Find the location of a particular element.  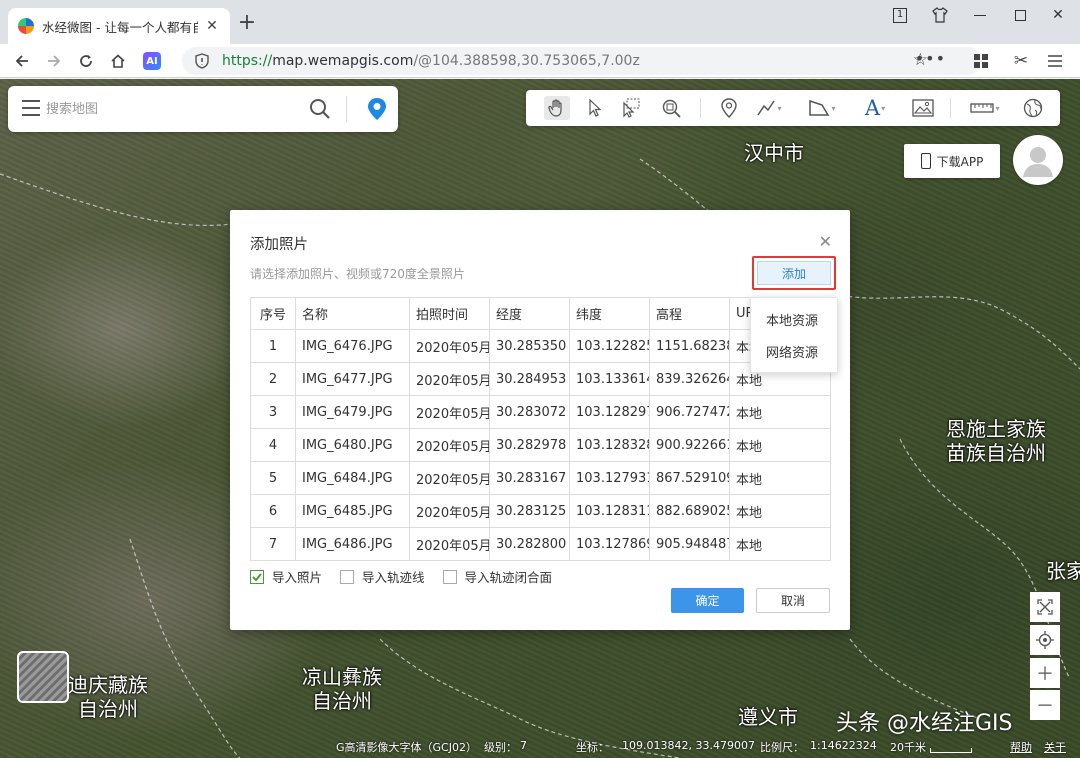

checkbox-label: 导入轨迹线 is located at coordinates (393, 577).